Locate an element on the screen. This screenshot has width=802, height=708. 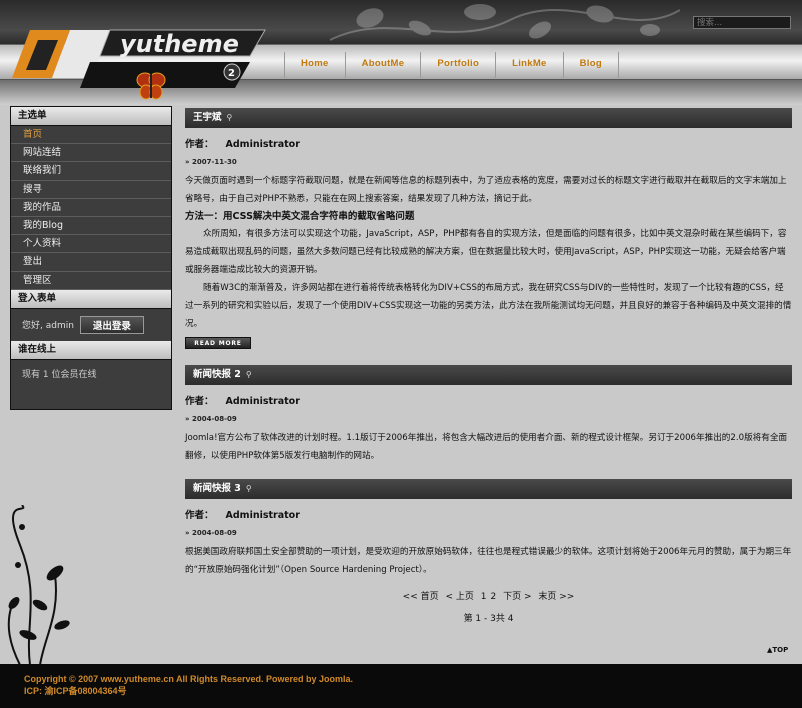
article-title: 王宇斌 ⚲ is located at coordinates (488, 118).